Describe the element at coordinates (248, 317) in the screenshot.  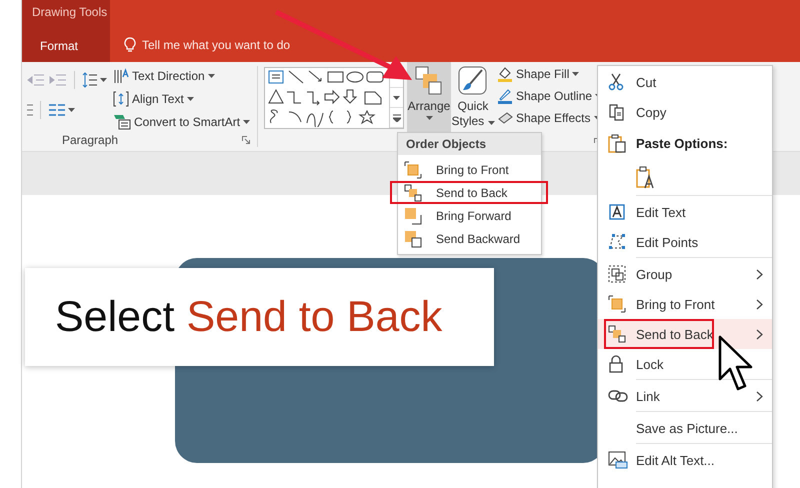
I see `callout-text: Select Send to Back` at that location.